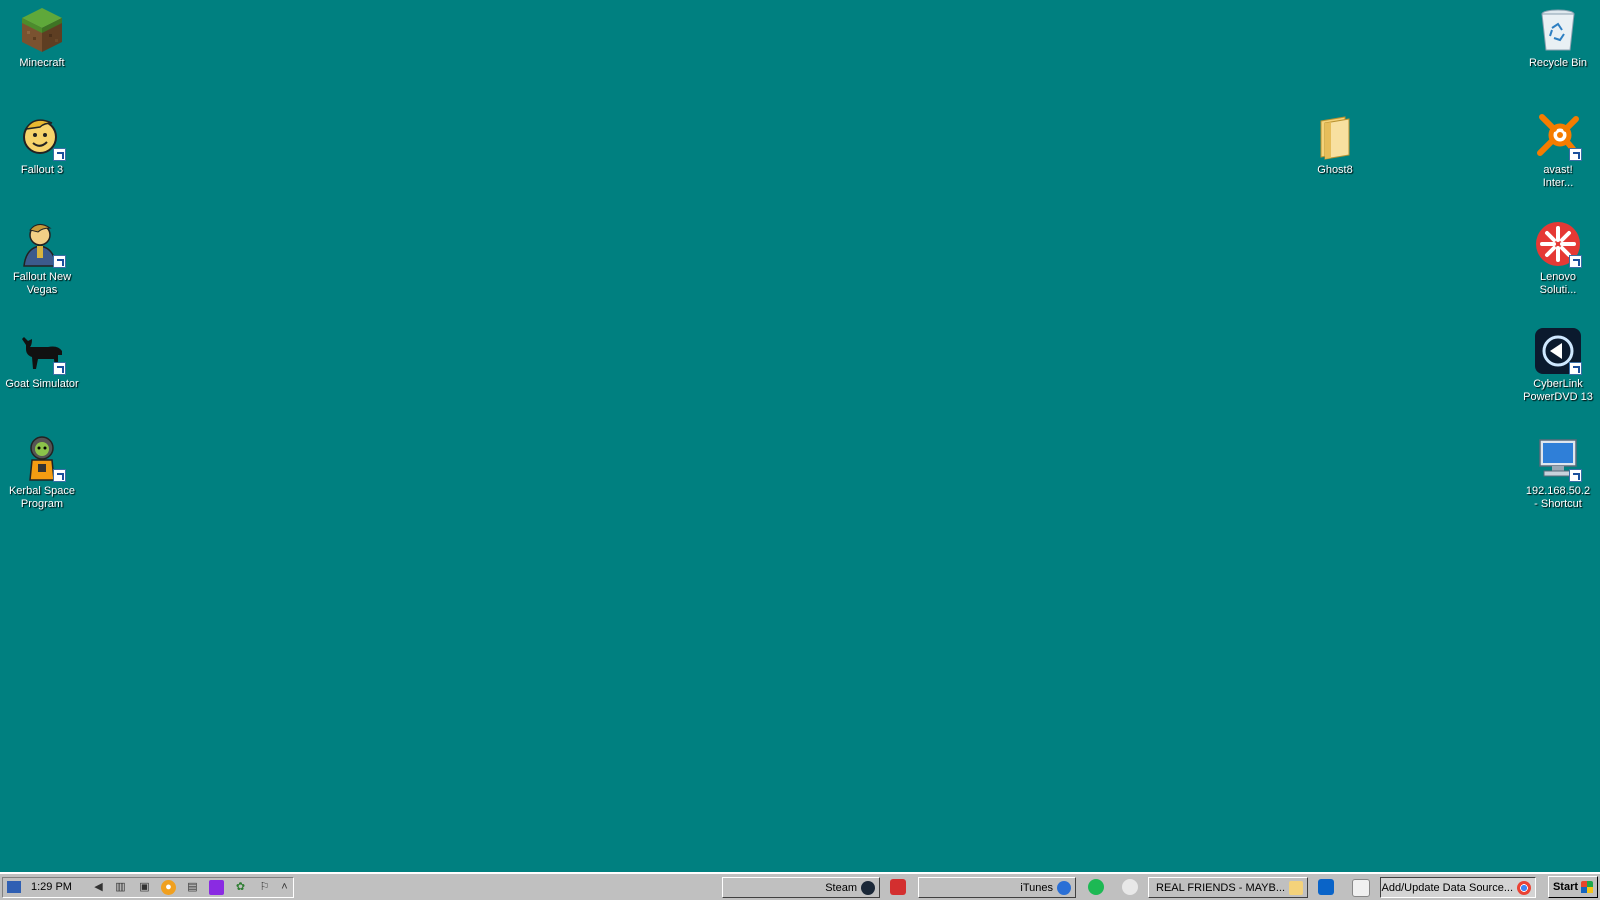 The image size is (1600, 900). Describe the element at coordinates (1558, 30) in the screenshot. I see `recycle-bin-icon` at that location.